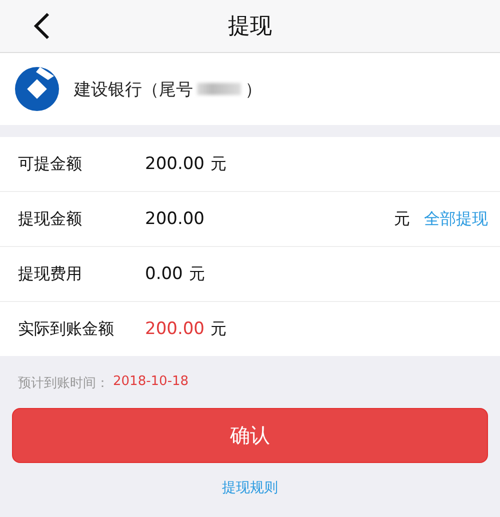 The height and width of the screenshot is (517, 500). Describe the element at coordinates (133, 89) in the screenshot. I see `bank-name: 建设银行（尾号` at that location.